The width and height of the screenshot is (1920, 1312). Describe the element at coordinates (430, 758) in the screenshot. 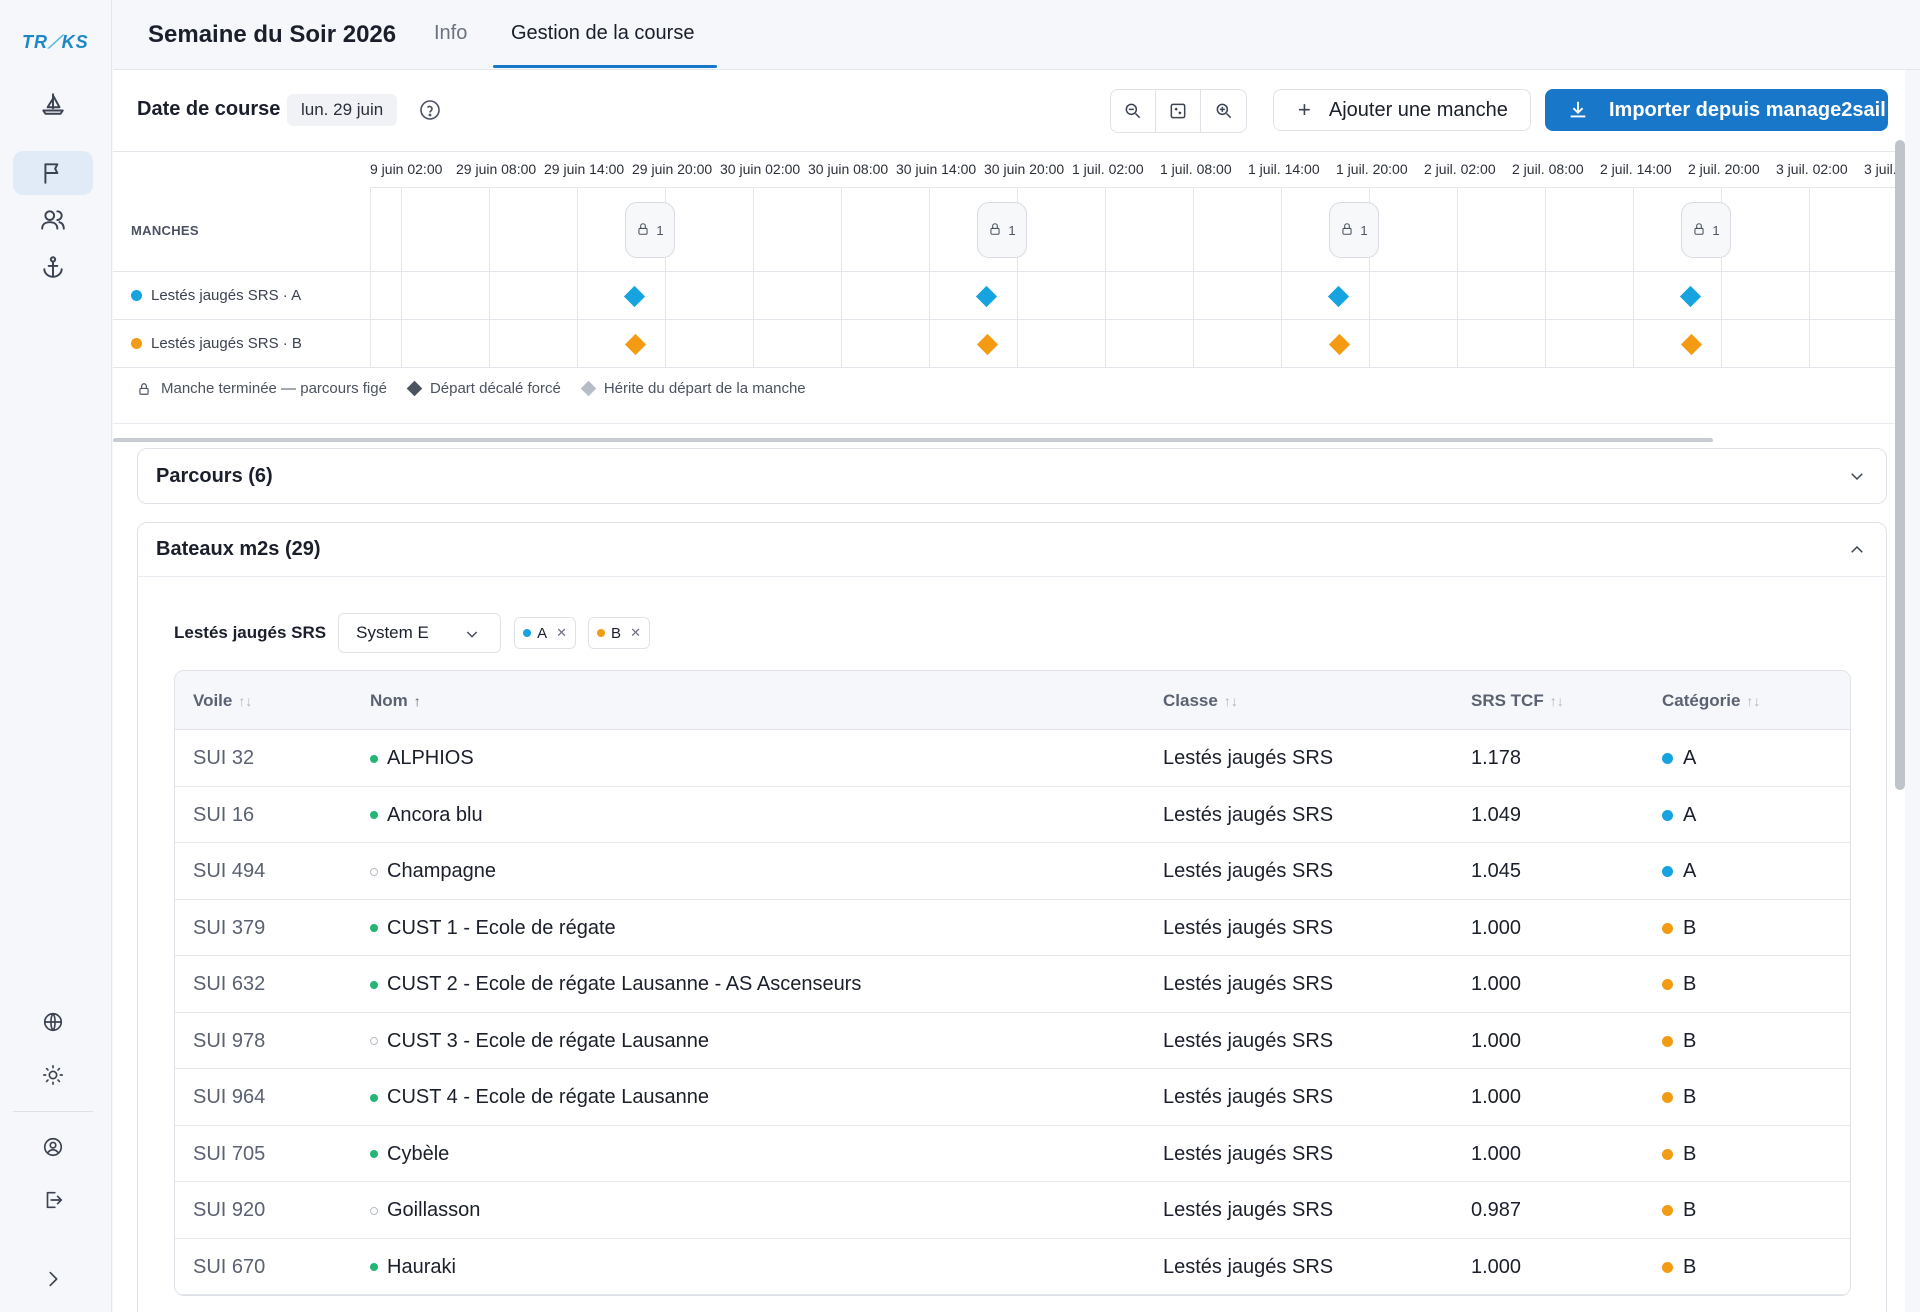

I see `boat-name: ALPHIOS` at that location.